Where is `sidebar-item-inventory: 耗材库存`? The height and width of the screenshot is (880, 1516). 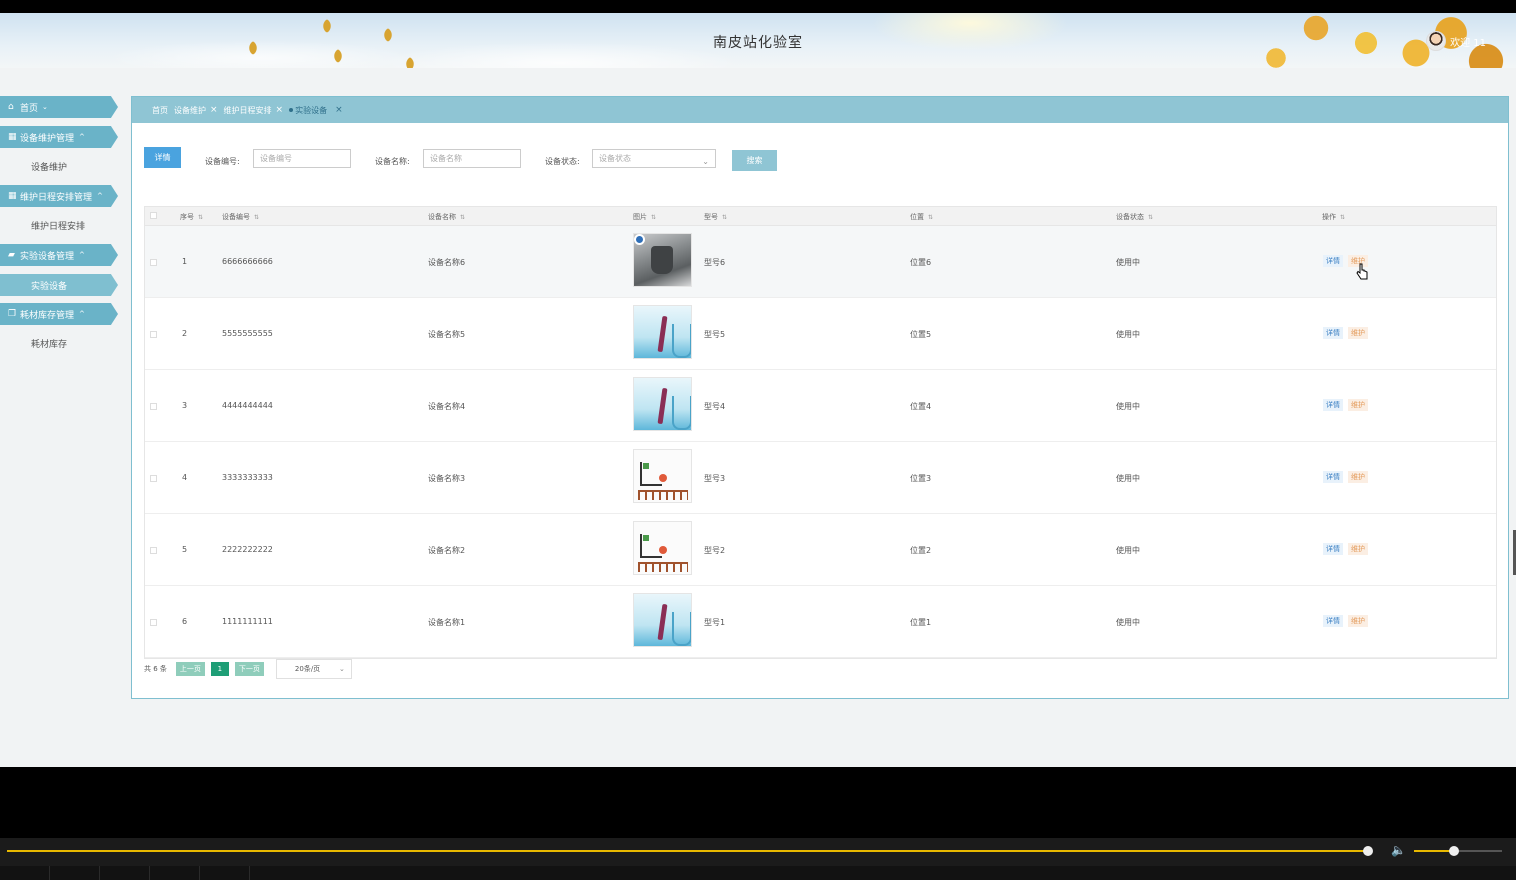 sidebar-item-inventory: 耗材库存 is located at coordinates (60, 343).